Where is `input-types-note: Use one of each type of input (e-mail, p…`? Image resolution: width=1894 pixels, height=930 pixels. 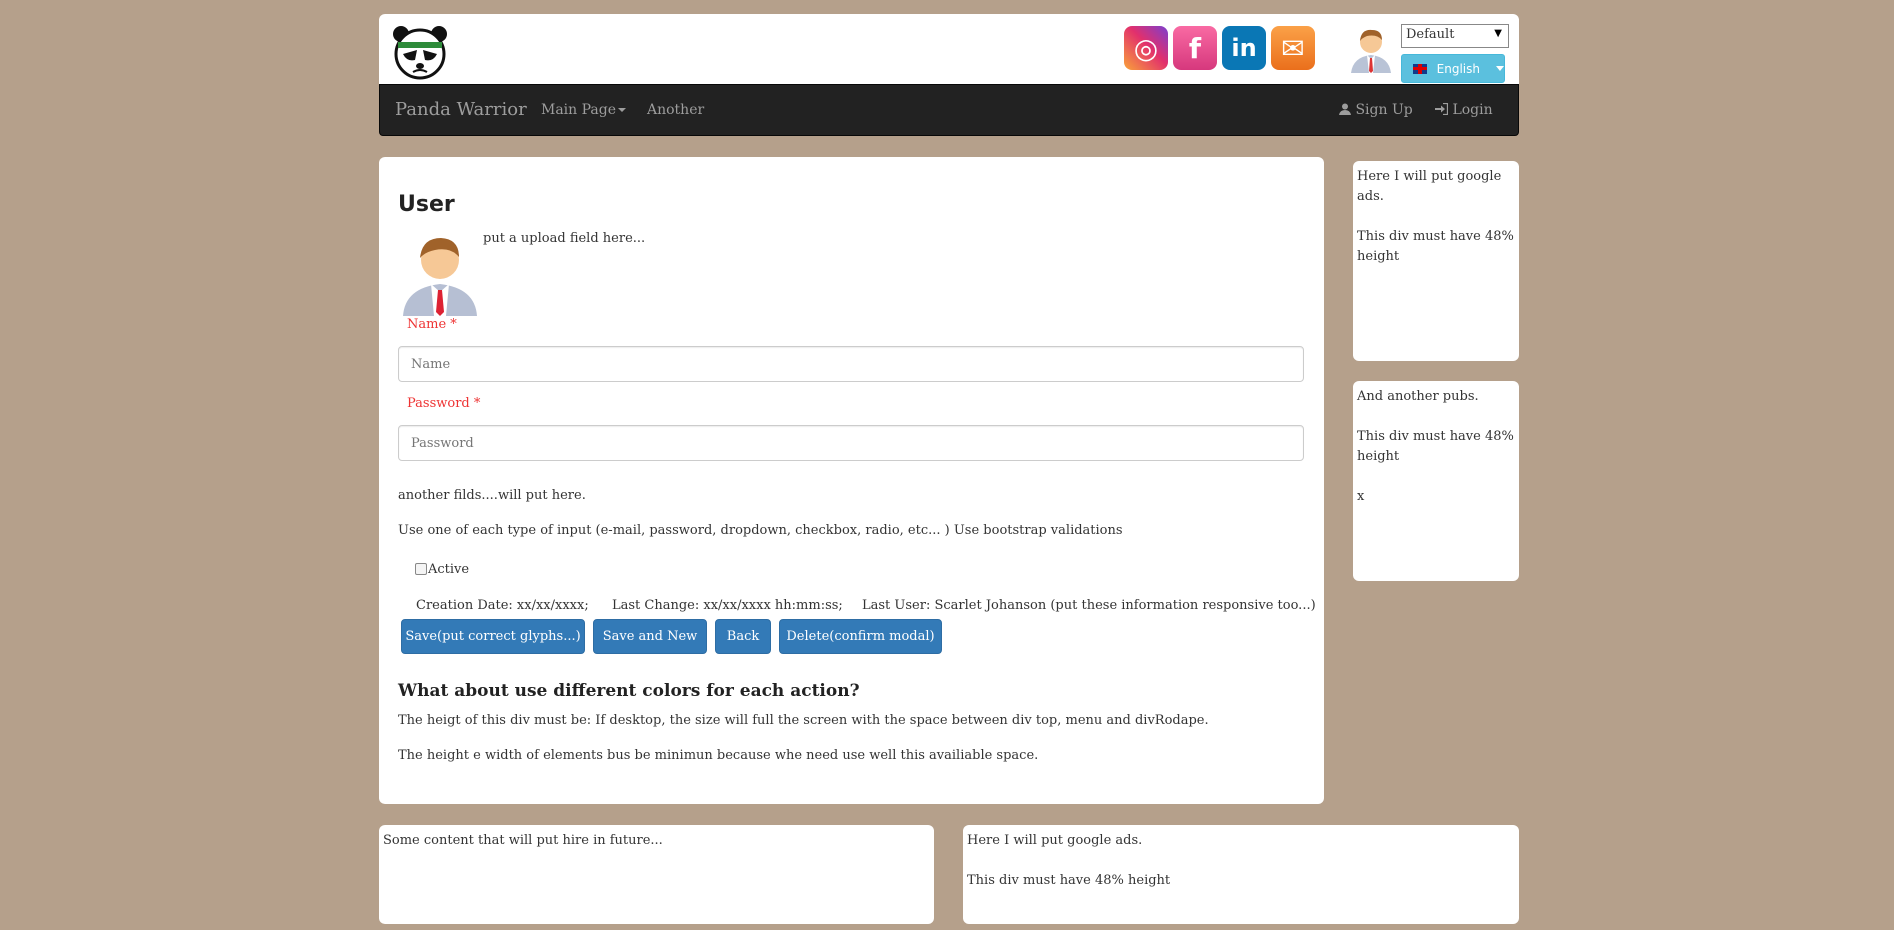 input-types-note: Use one of each type of input (e-mail, p… is located at coordinates (760, 530).